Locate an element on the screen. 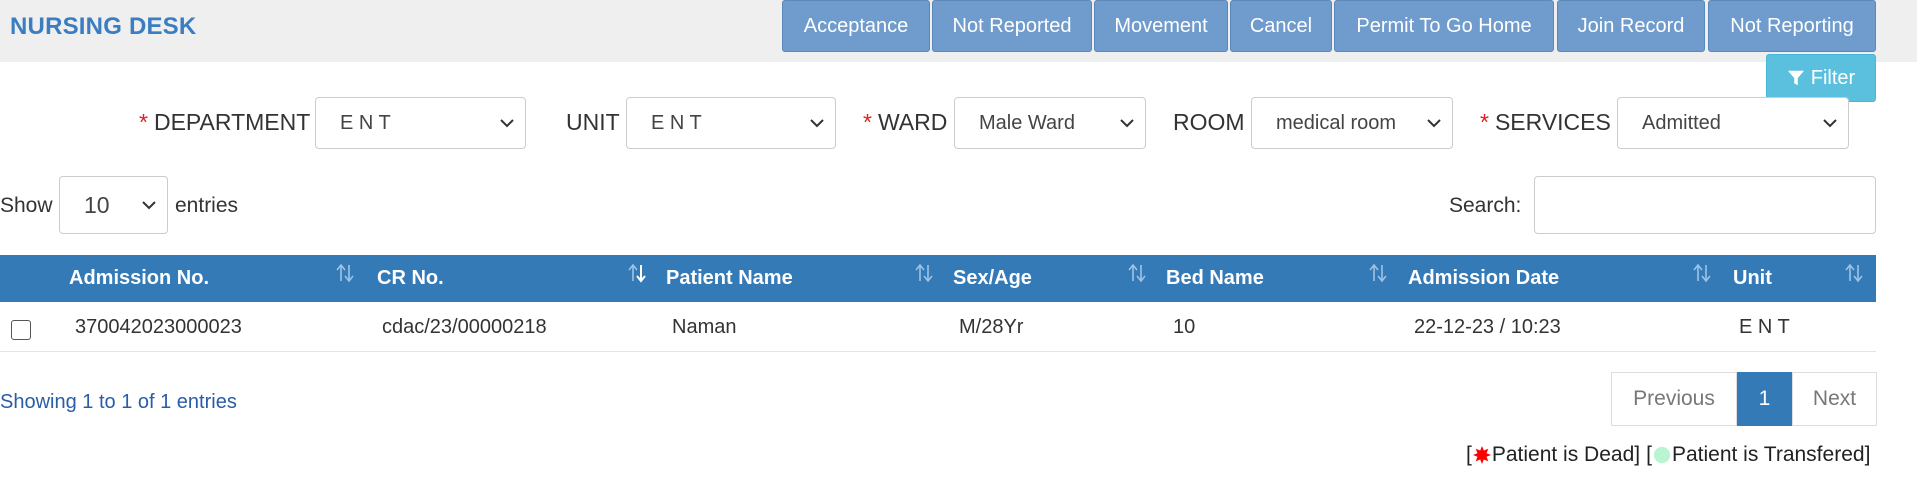 The height and width of the screenshot is (479, 1917). transferred-indicator-icon is located at coordinates (1662, 455).